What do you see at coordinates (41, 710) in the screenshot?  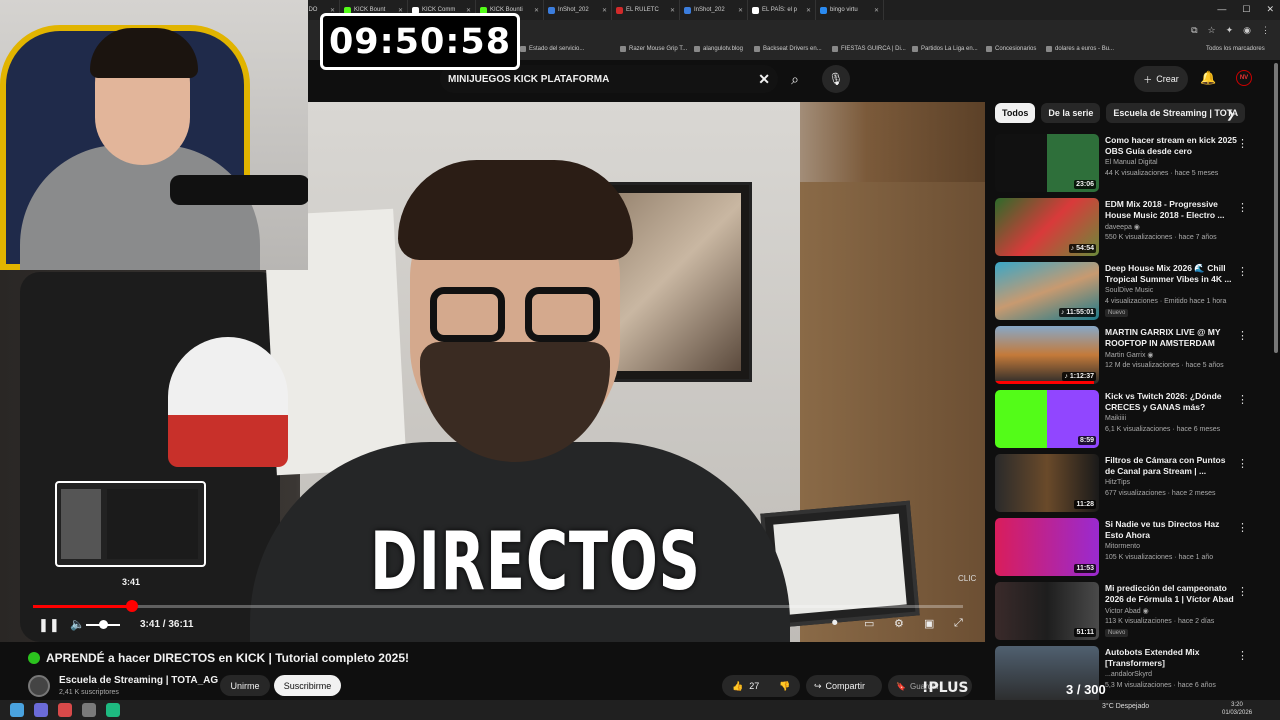 I see `discord-taskbar-icon` at bounding box center [41, 710].